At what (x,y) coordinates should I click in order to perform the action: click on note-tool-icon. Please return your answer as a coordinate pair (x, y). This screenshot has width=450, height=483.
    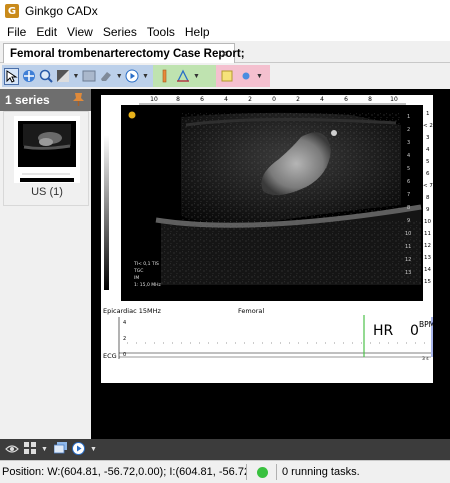
    Looking at the image, I should click on (226, 76).